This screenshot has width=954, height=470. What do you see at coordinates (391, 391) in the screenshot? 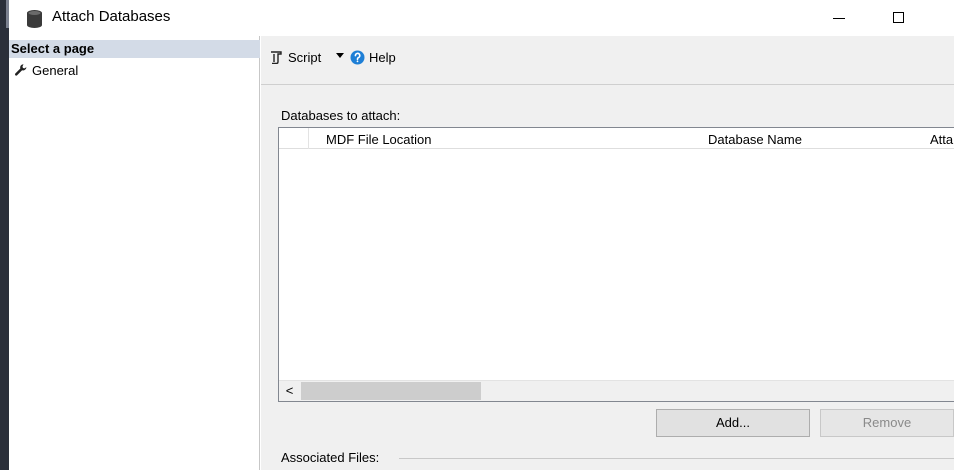
I see `scrollbar-thumb` at bounding box center [391, 391].